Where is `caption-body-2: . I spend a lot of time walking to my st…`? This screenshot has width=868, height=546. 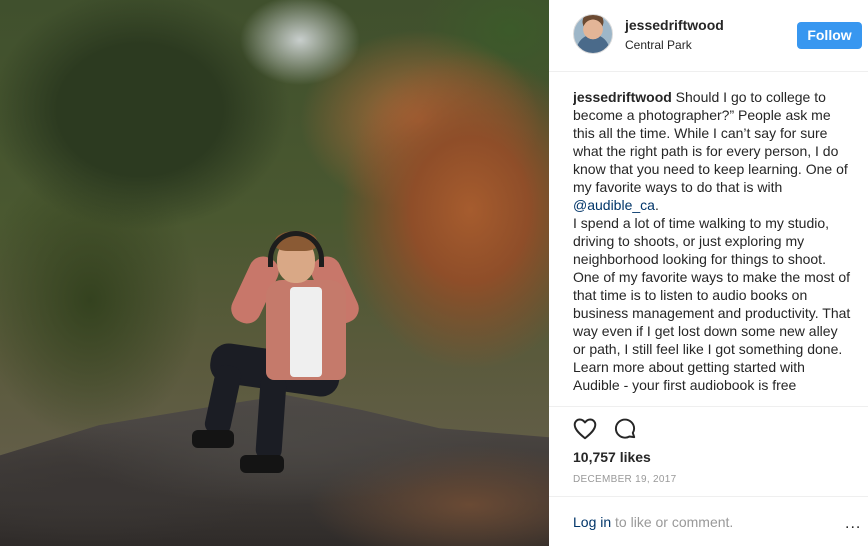
caption-body-2: . I spend a lot of time walking to my st… is located at coordinates (712, 295).